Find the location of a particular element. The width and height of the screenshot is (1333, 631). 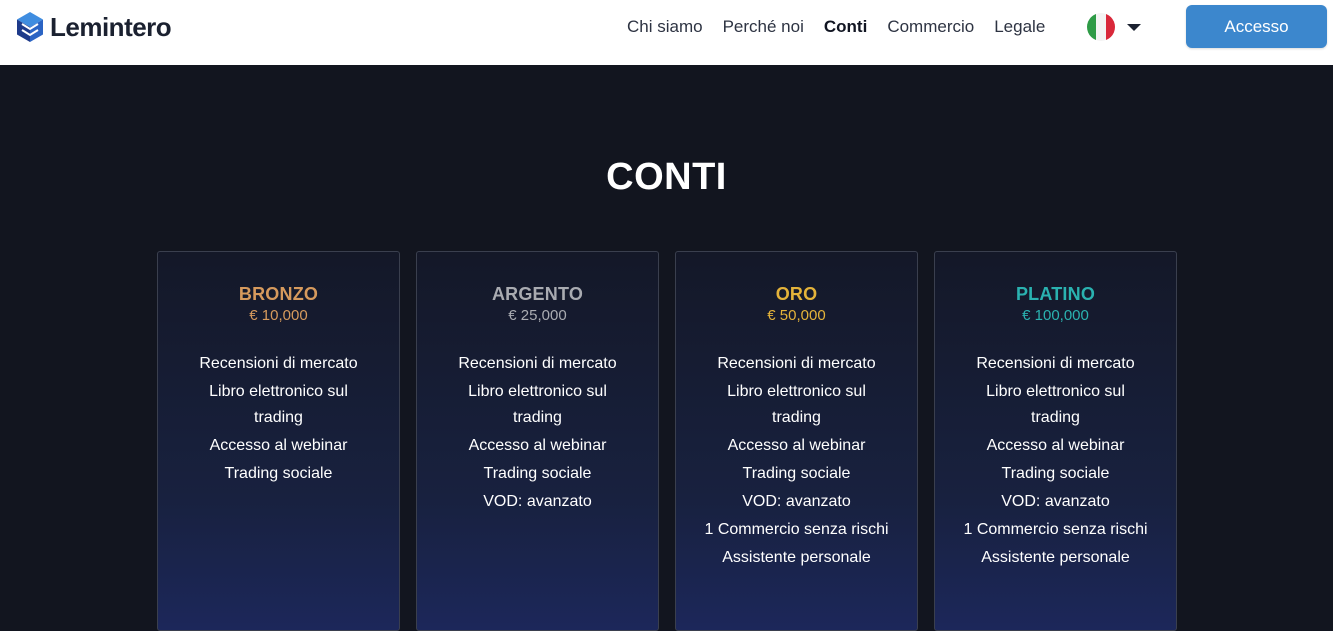

plan-price: € 25,000 is located at coordinates (537, 315).